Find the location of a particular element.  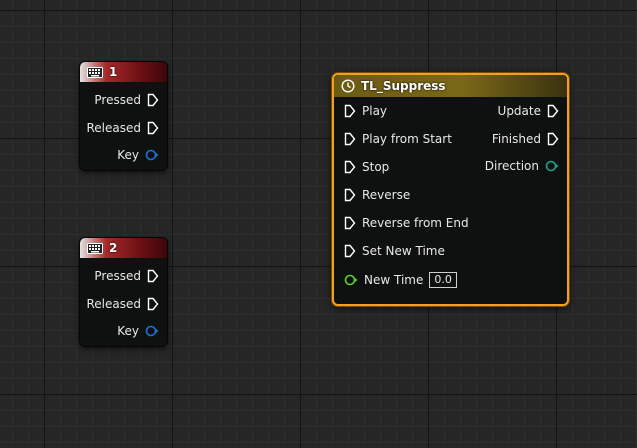

finished-pin-row: Finished is located at coordinates (525, 139).